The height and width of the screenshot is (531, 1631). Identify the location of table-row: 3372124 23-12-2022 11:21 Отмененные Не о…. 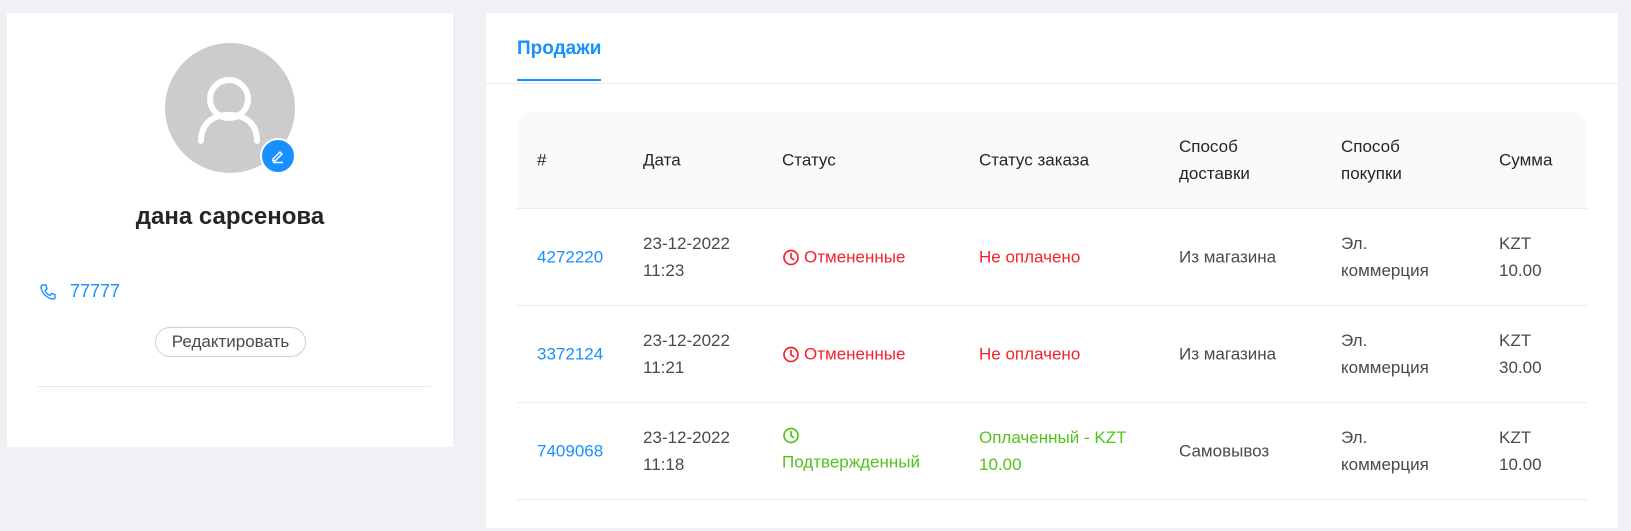
(1052, 354).